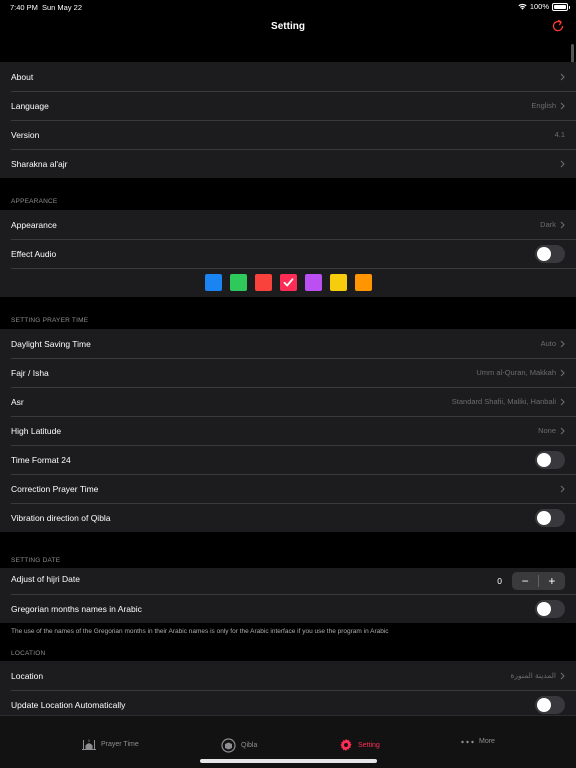  I want to click on battery-percent: 100%, so click(539, 6).